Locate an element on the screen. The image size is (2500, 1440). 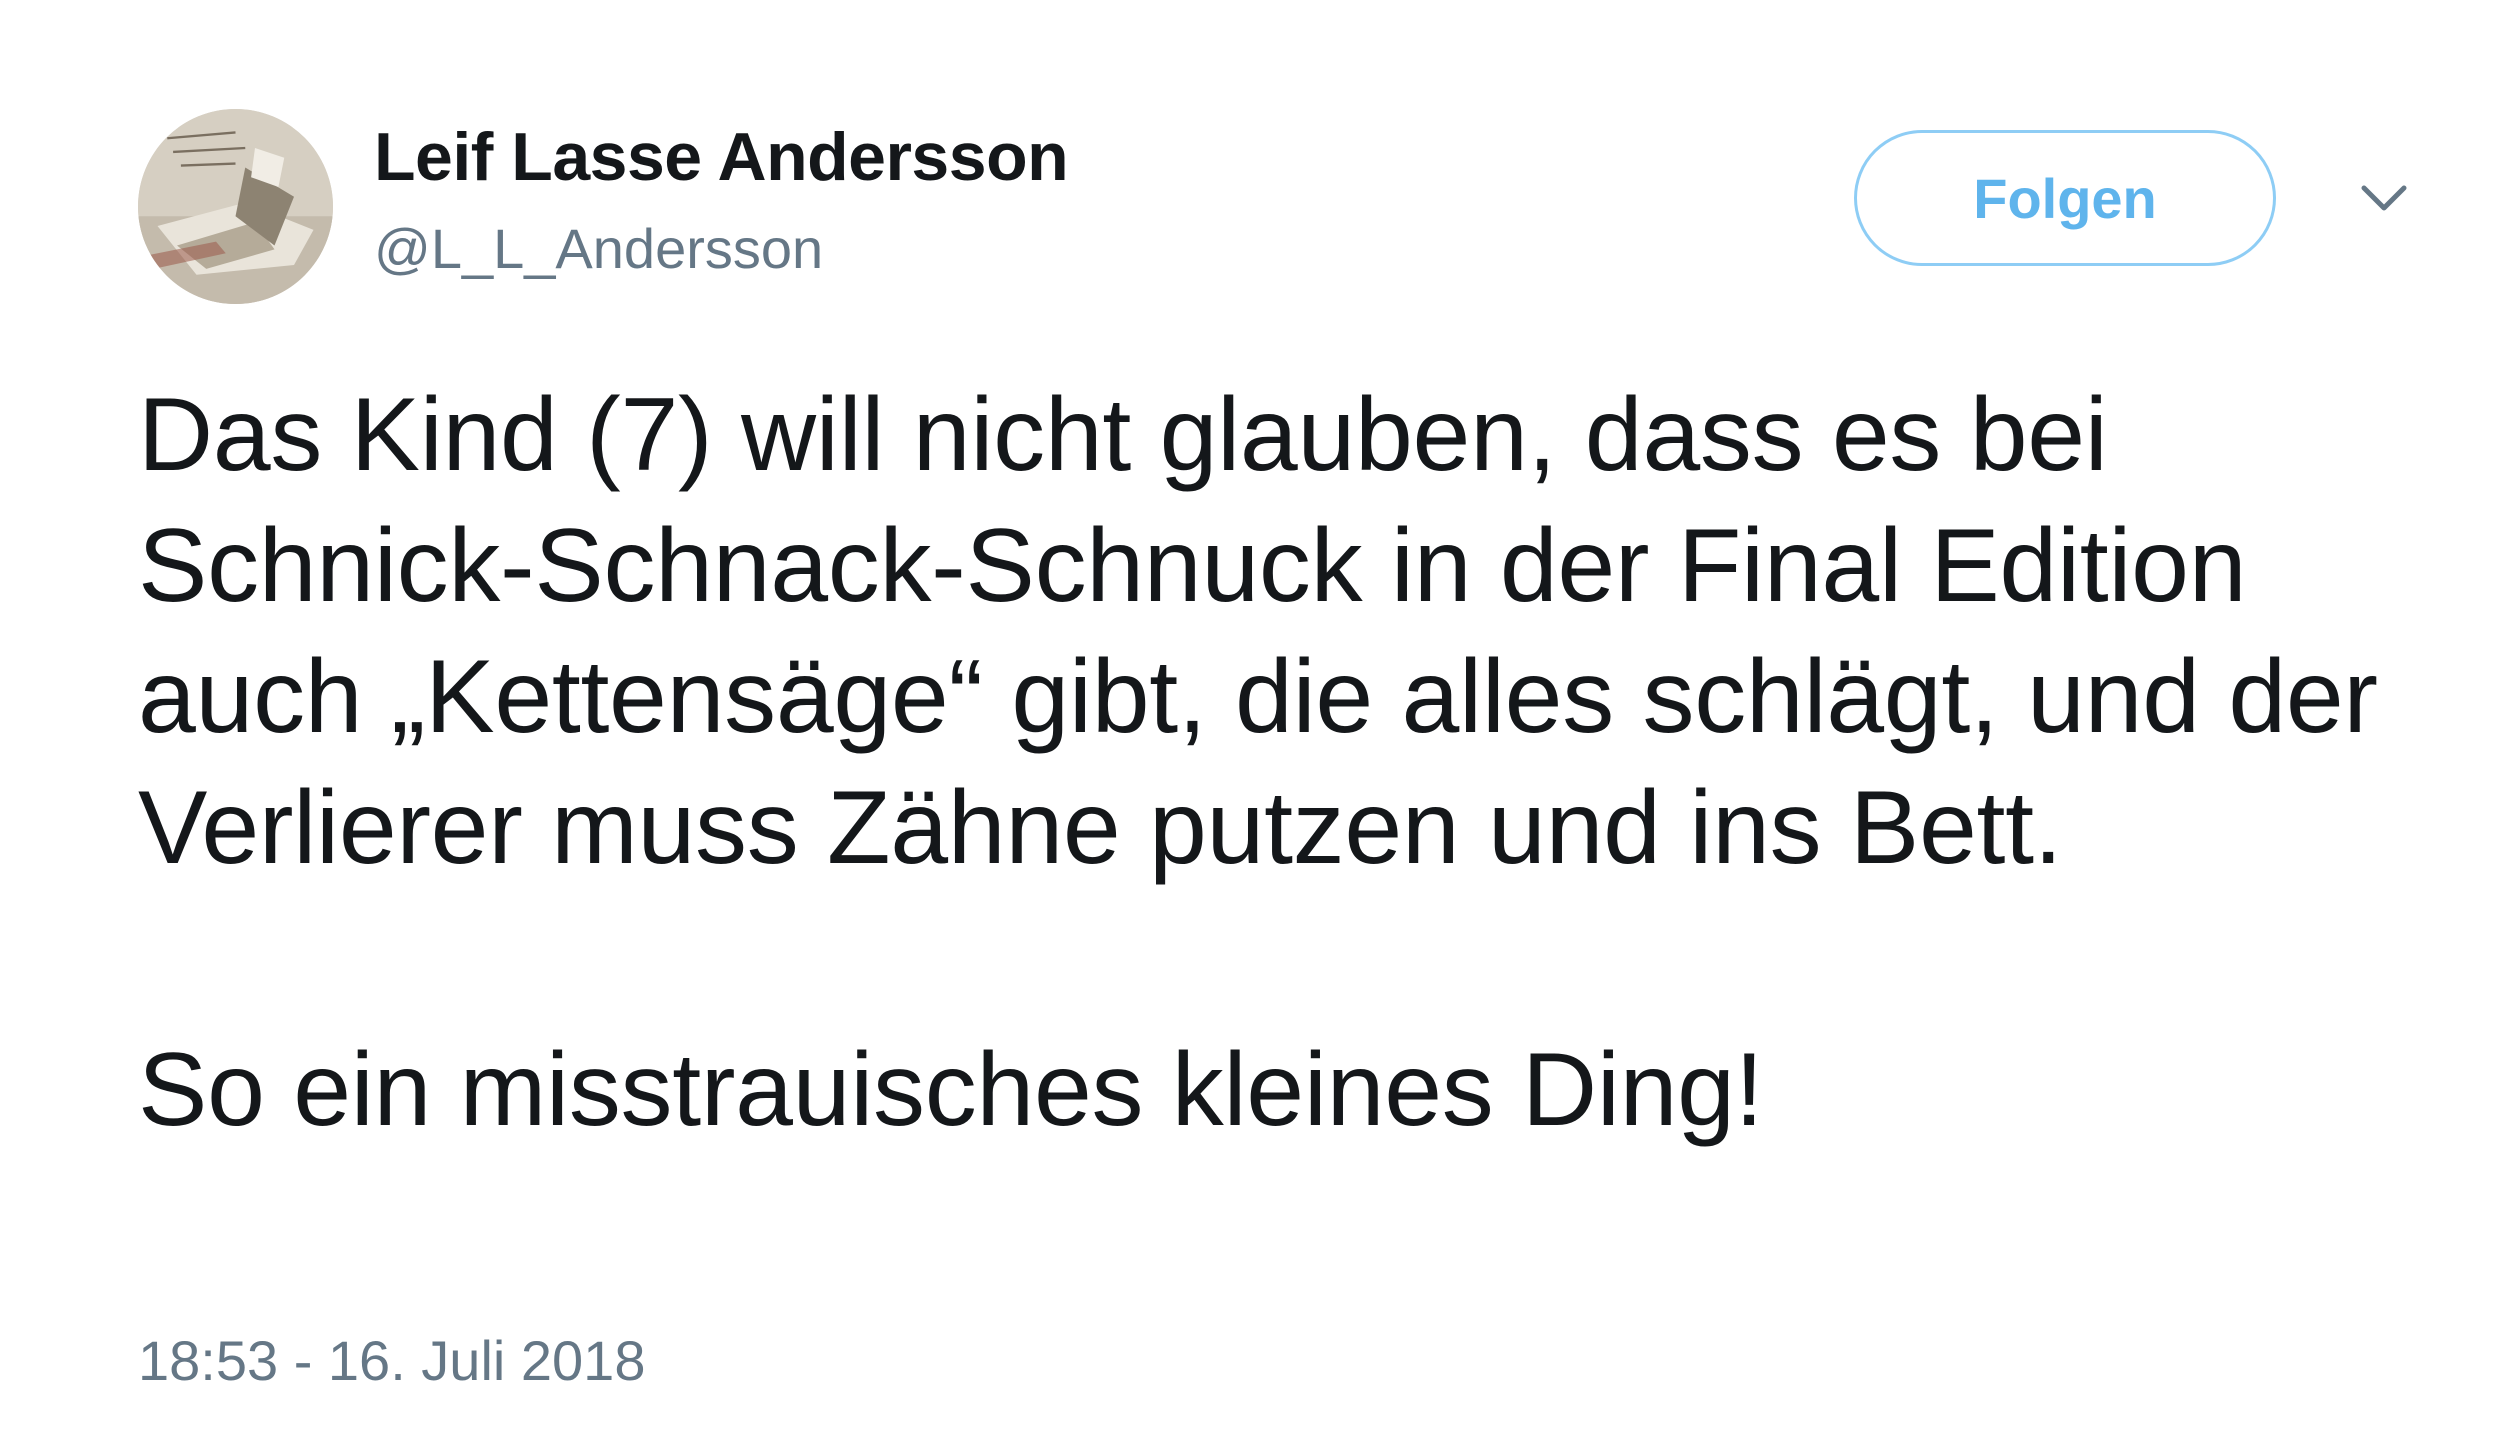
user-handle: @L_L_Andersson is located at coordinates (598, 248).